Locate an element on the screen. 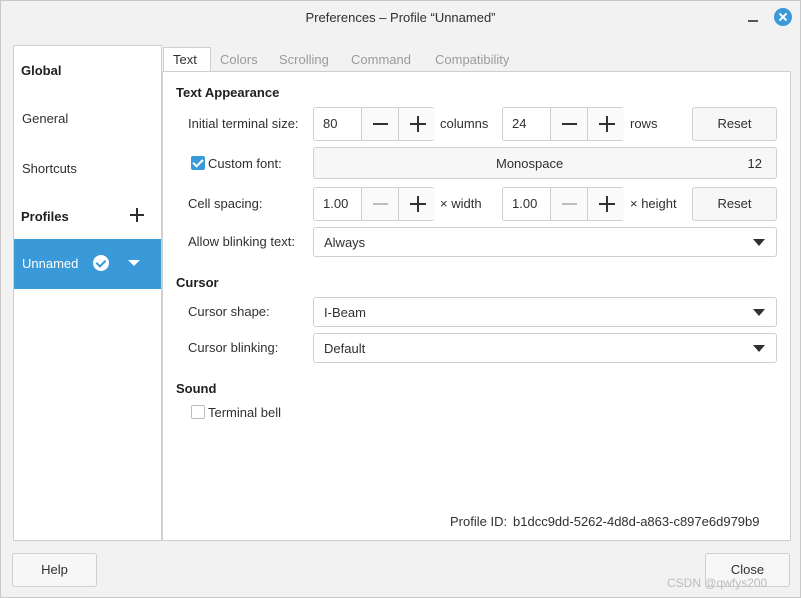 This screenshot has width=801, height=598. help-button: Help is located at coordinates (54, 570).